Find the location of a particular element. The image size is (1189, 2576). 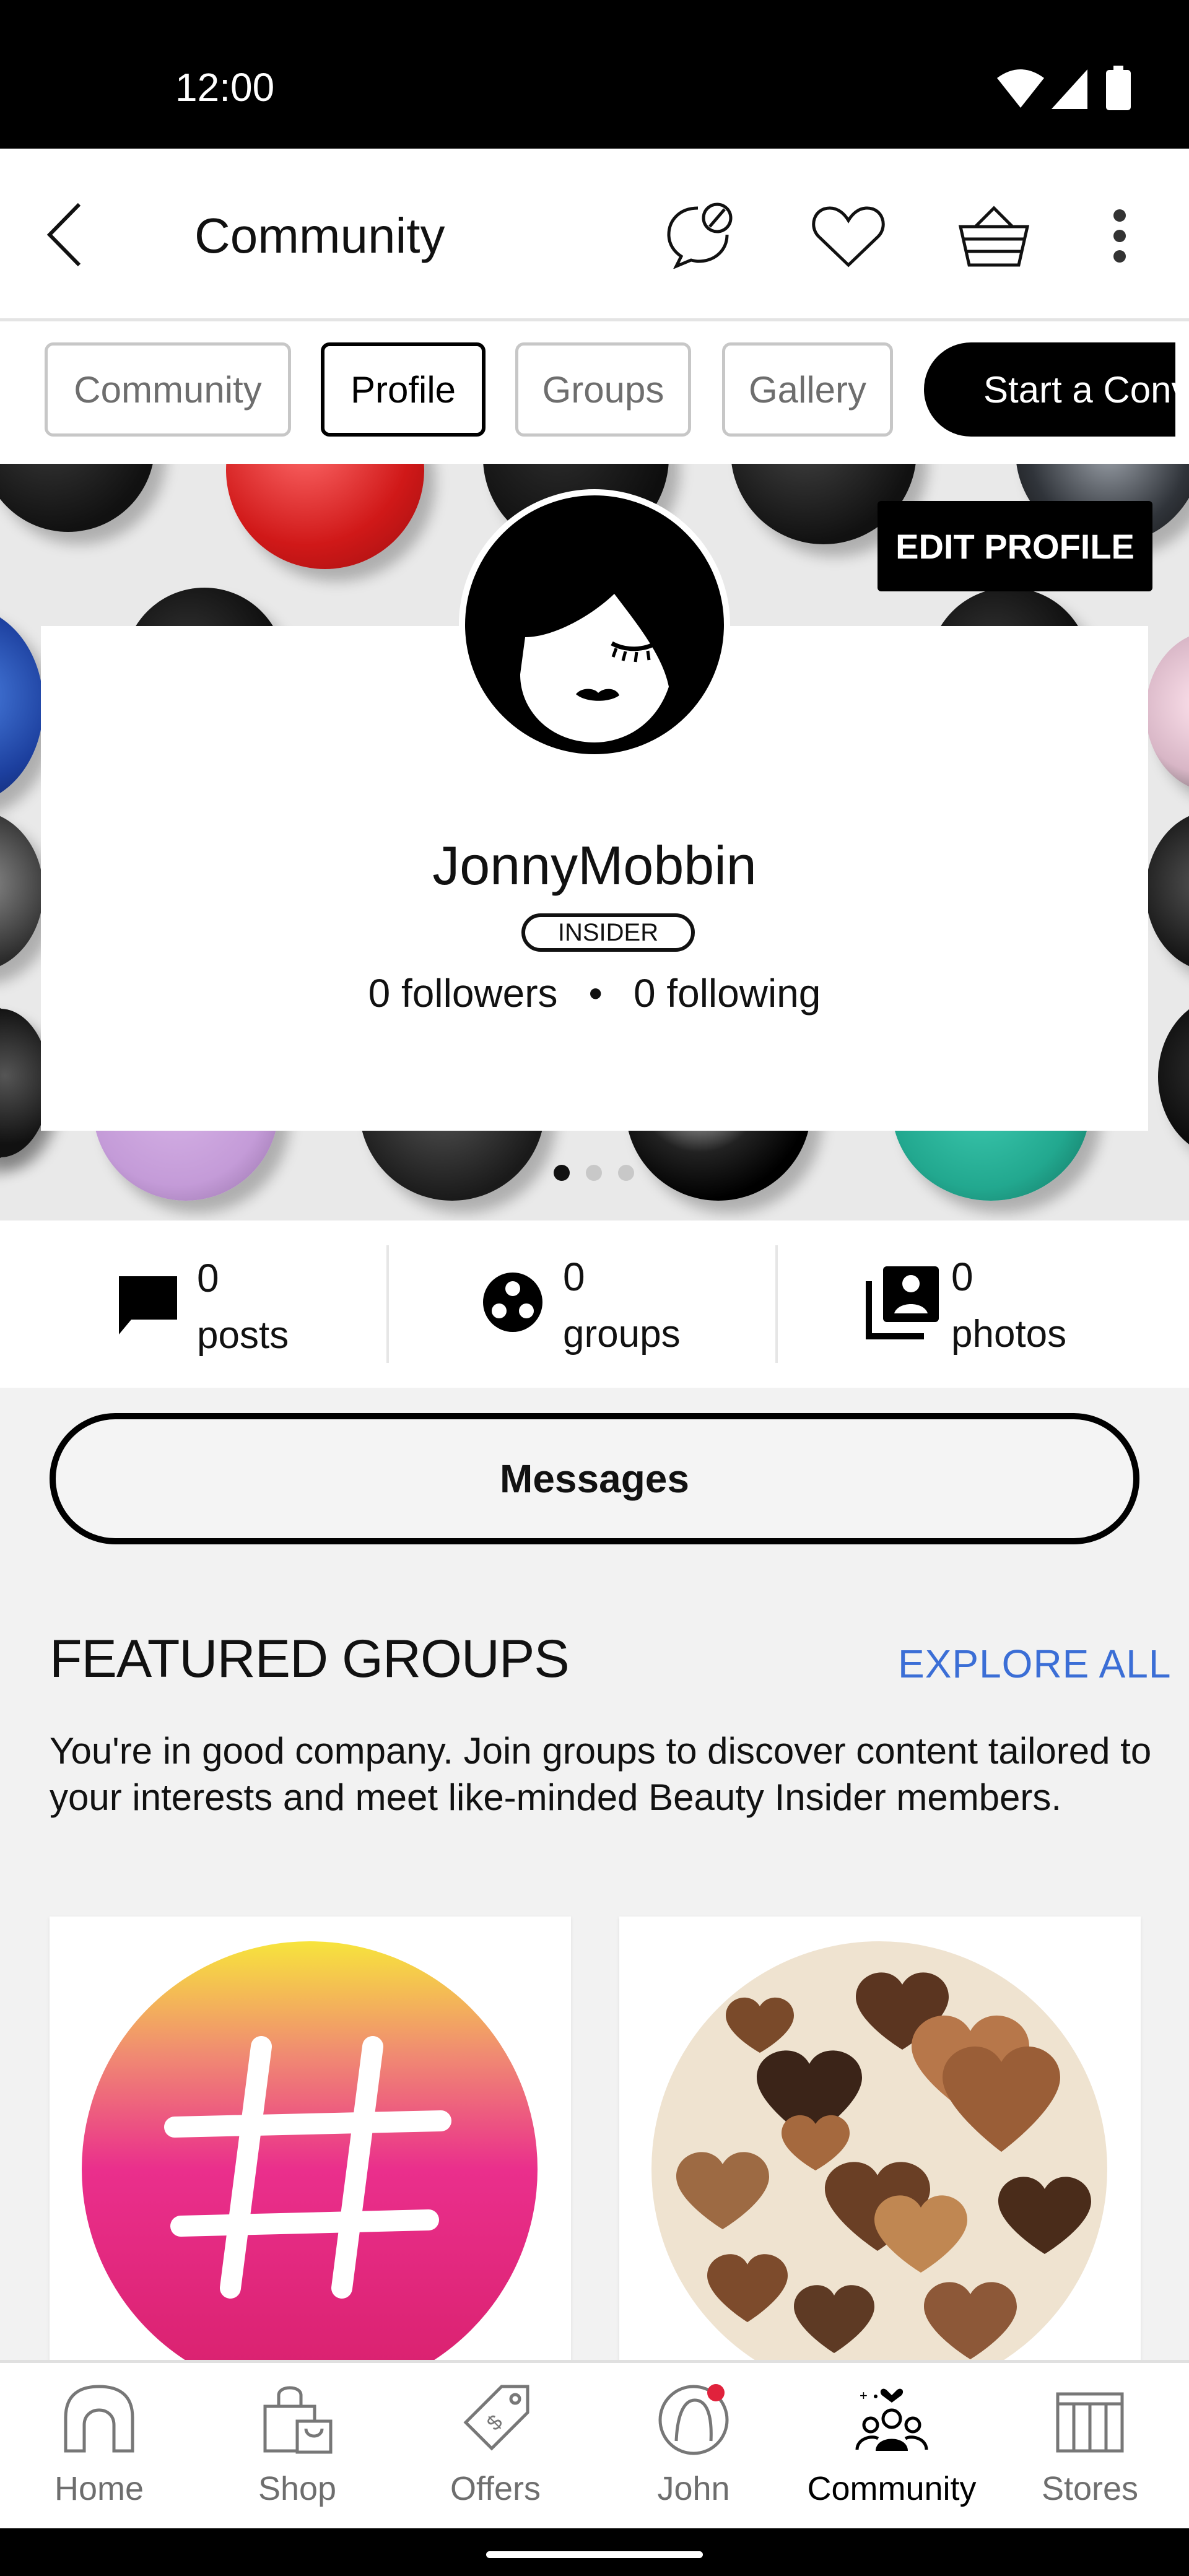

nav-stores: Stores is located at coordinates (1090, 2447).